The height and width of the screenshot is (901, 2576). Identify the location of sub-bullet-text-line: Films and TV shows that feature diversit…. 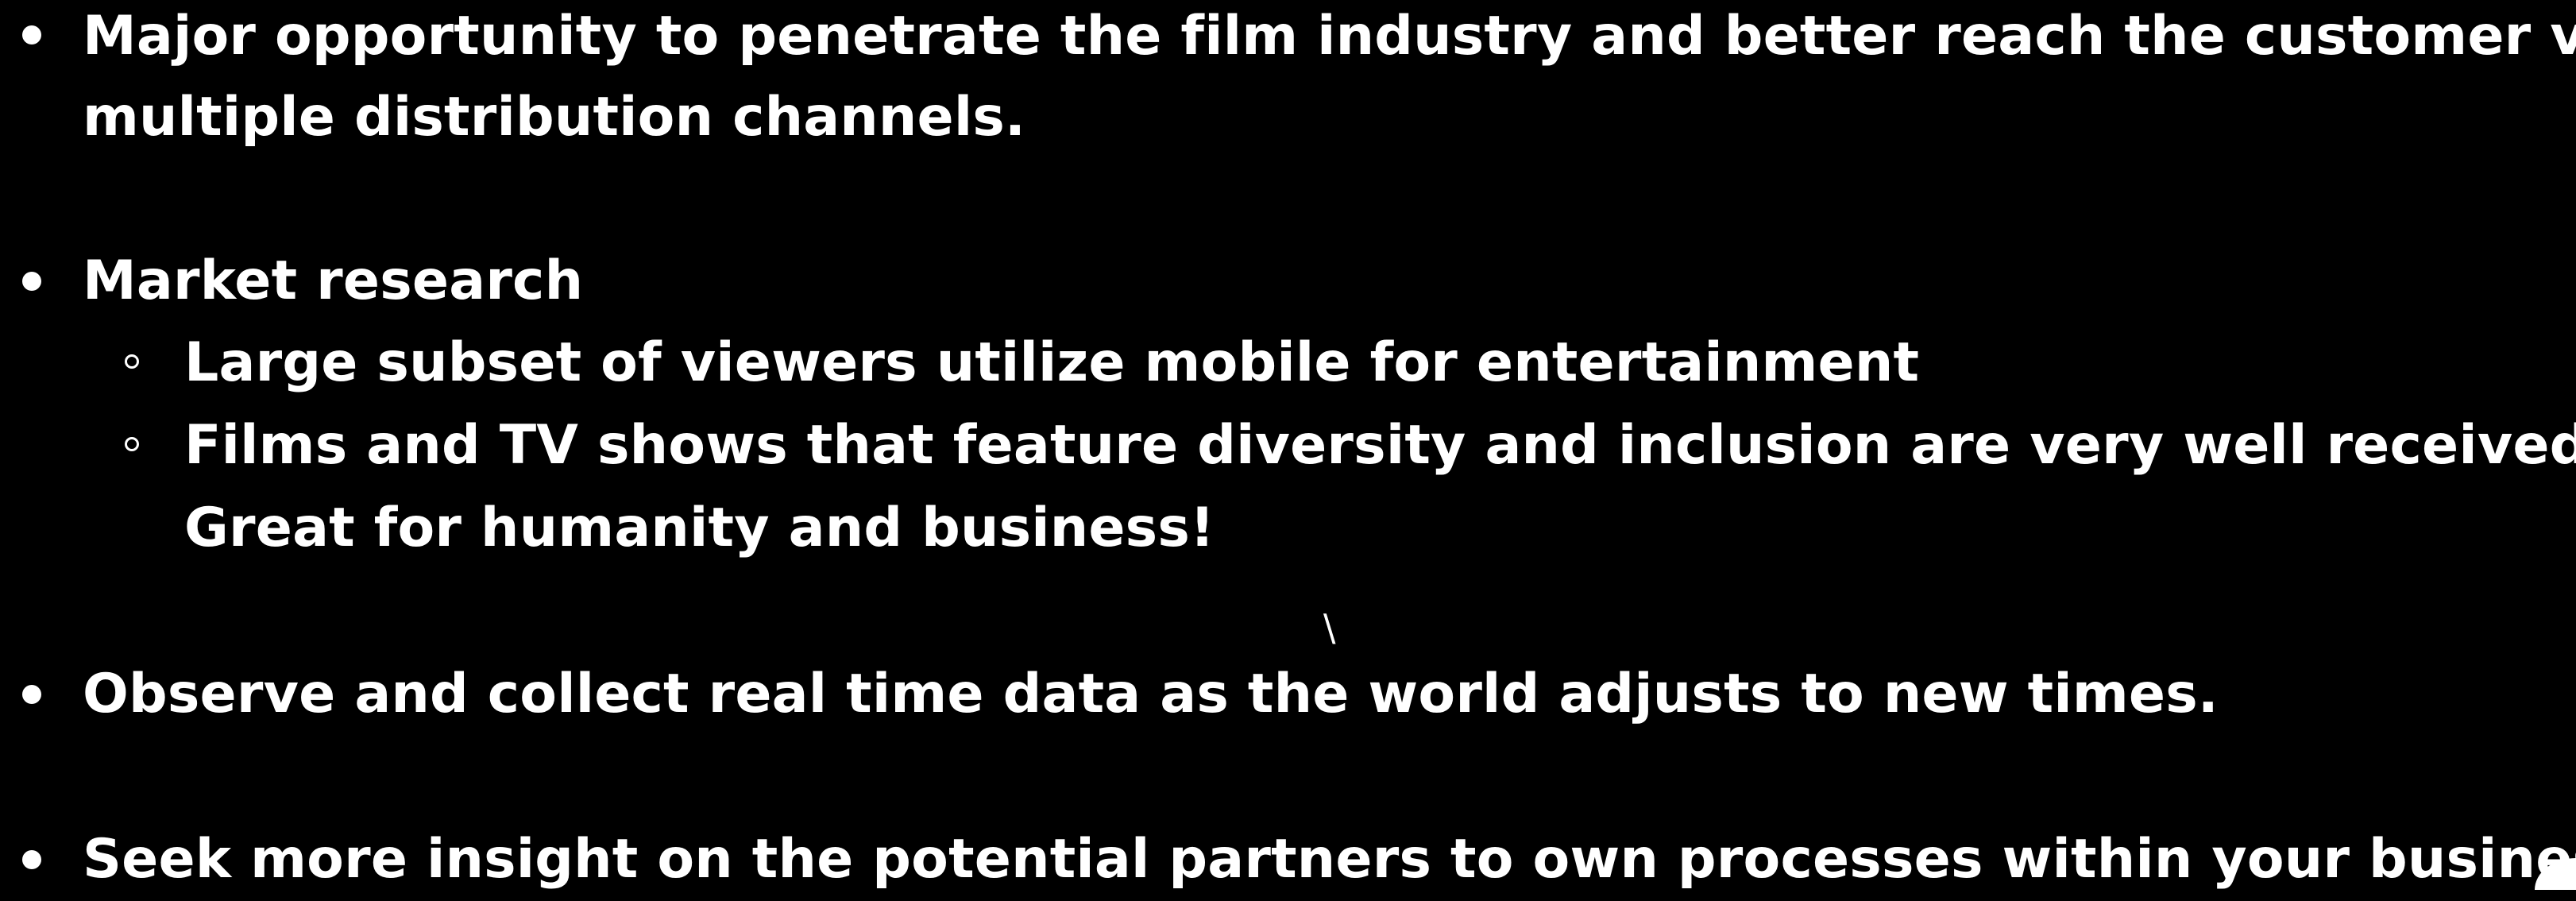
(1380, 446).